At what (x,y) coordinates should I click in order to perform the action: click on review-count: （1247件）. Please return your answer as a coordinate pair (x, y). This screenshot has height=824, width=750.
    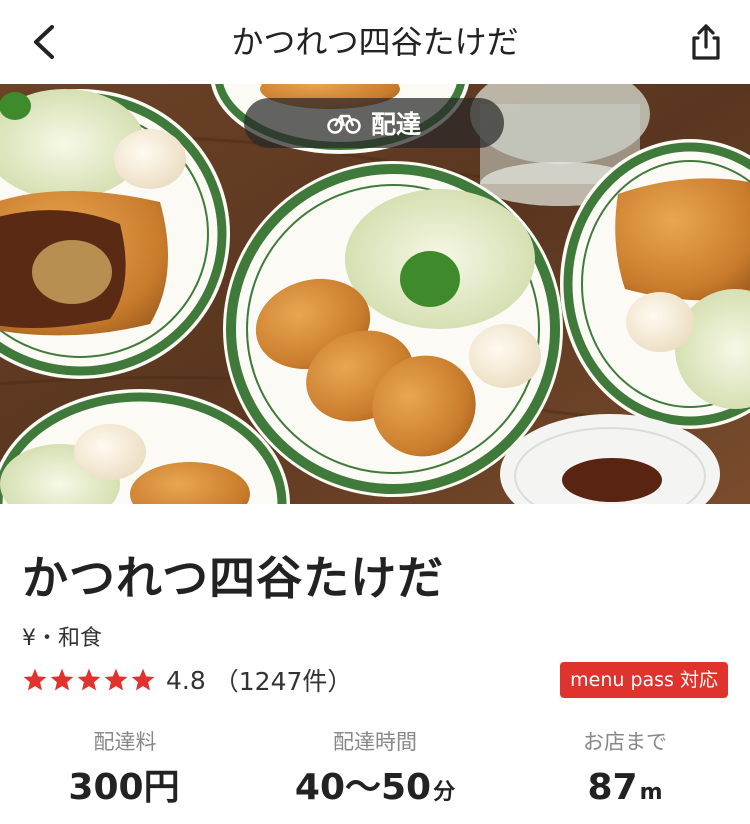
    Looking at the image, I should click on (283, 681).